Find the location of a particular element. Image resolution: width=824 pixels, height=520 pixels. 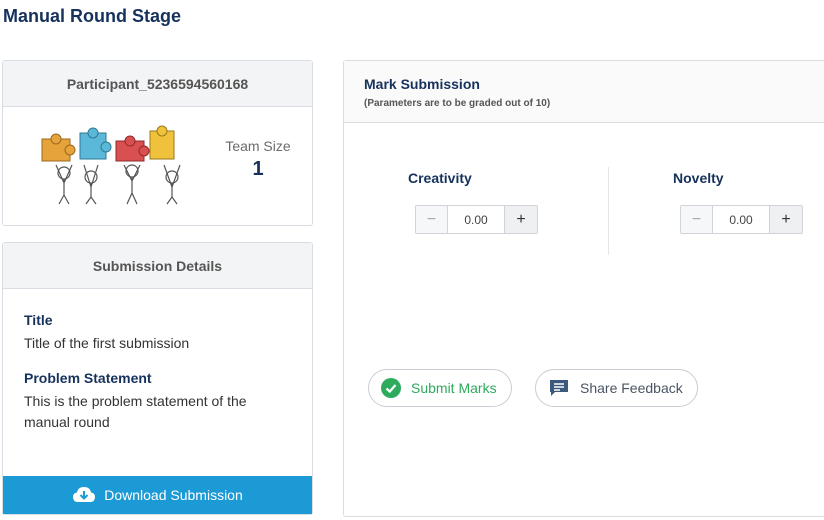

param-novelty-label: Novelty is located at coordinates (698, 178).